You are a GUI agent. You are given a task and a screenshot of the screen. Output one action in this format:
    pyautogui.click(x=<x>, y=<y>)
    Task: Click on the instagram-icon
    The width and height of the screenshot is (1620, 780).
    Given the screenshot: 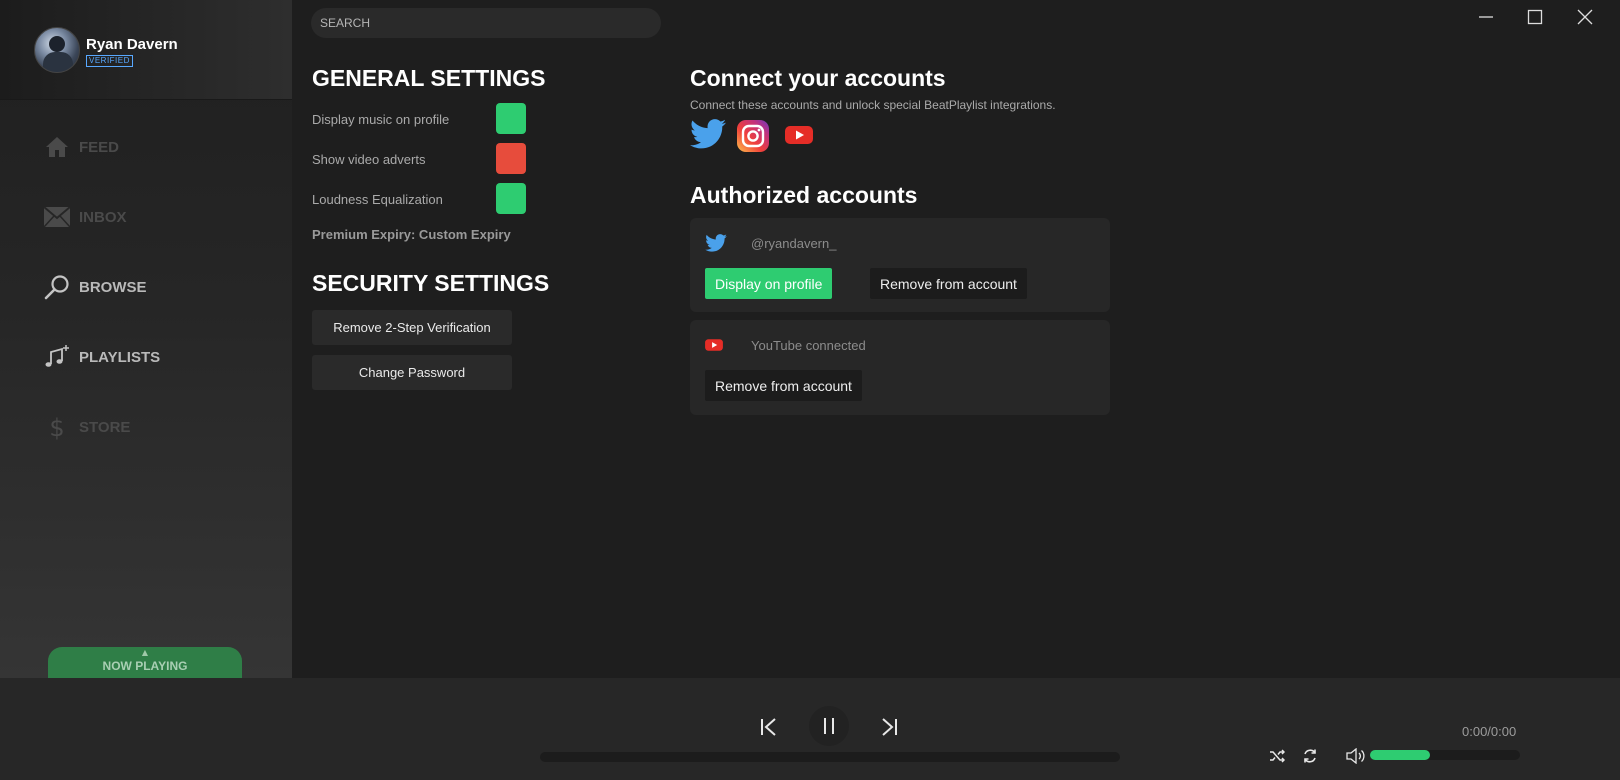 What is the action you would take?
    pyautogui.click(x=753, y=136)
    